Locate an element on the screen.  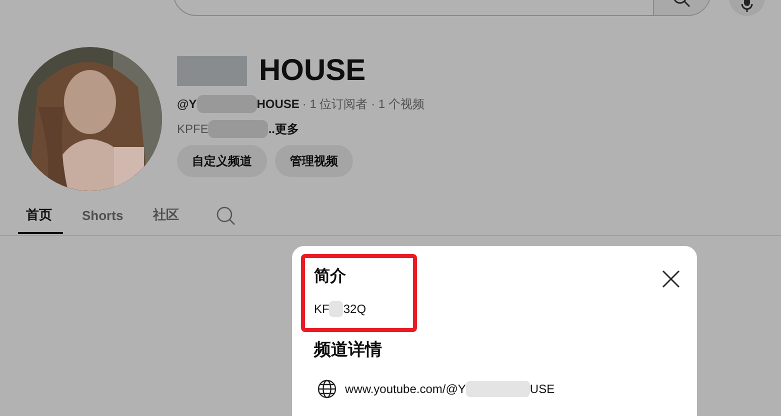
channel-url: www.youtube.com/@Y is located at coordinates (405, 389).